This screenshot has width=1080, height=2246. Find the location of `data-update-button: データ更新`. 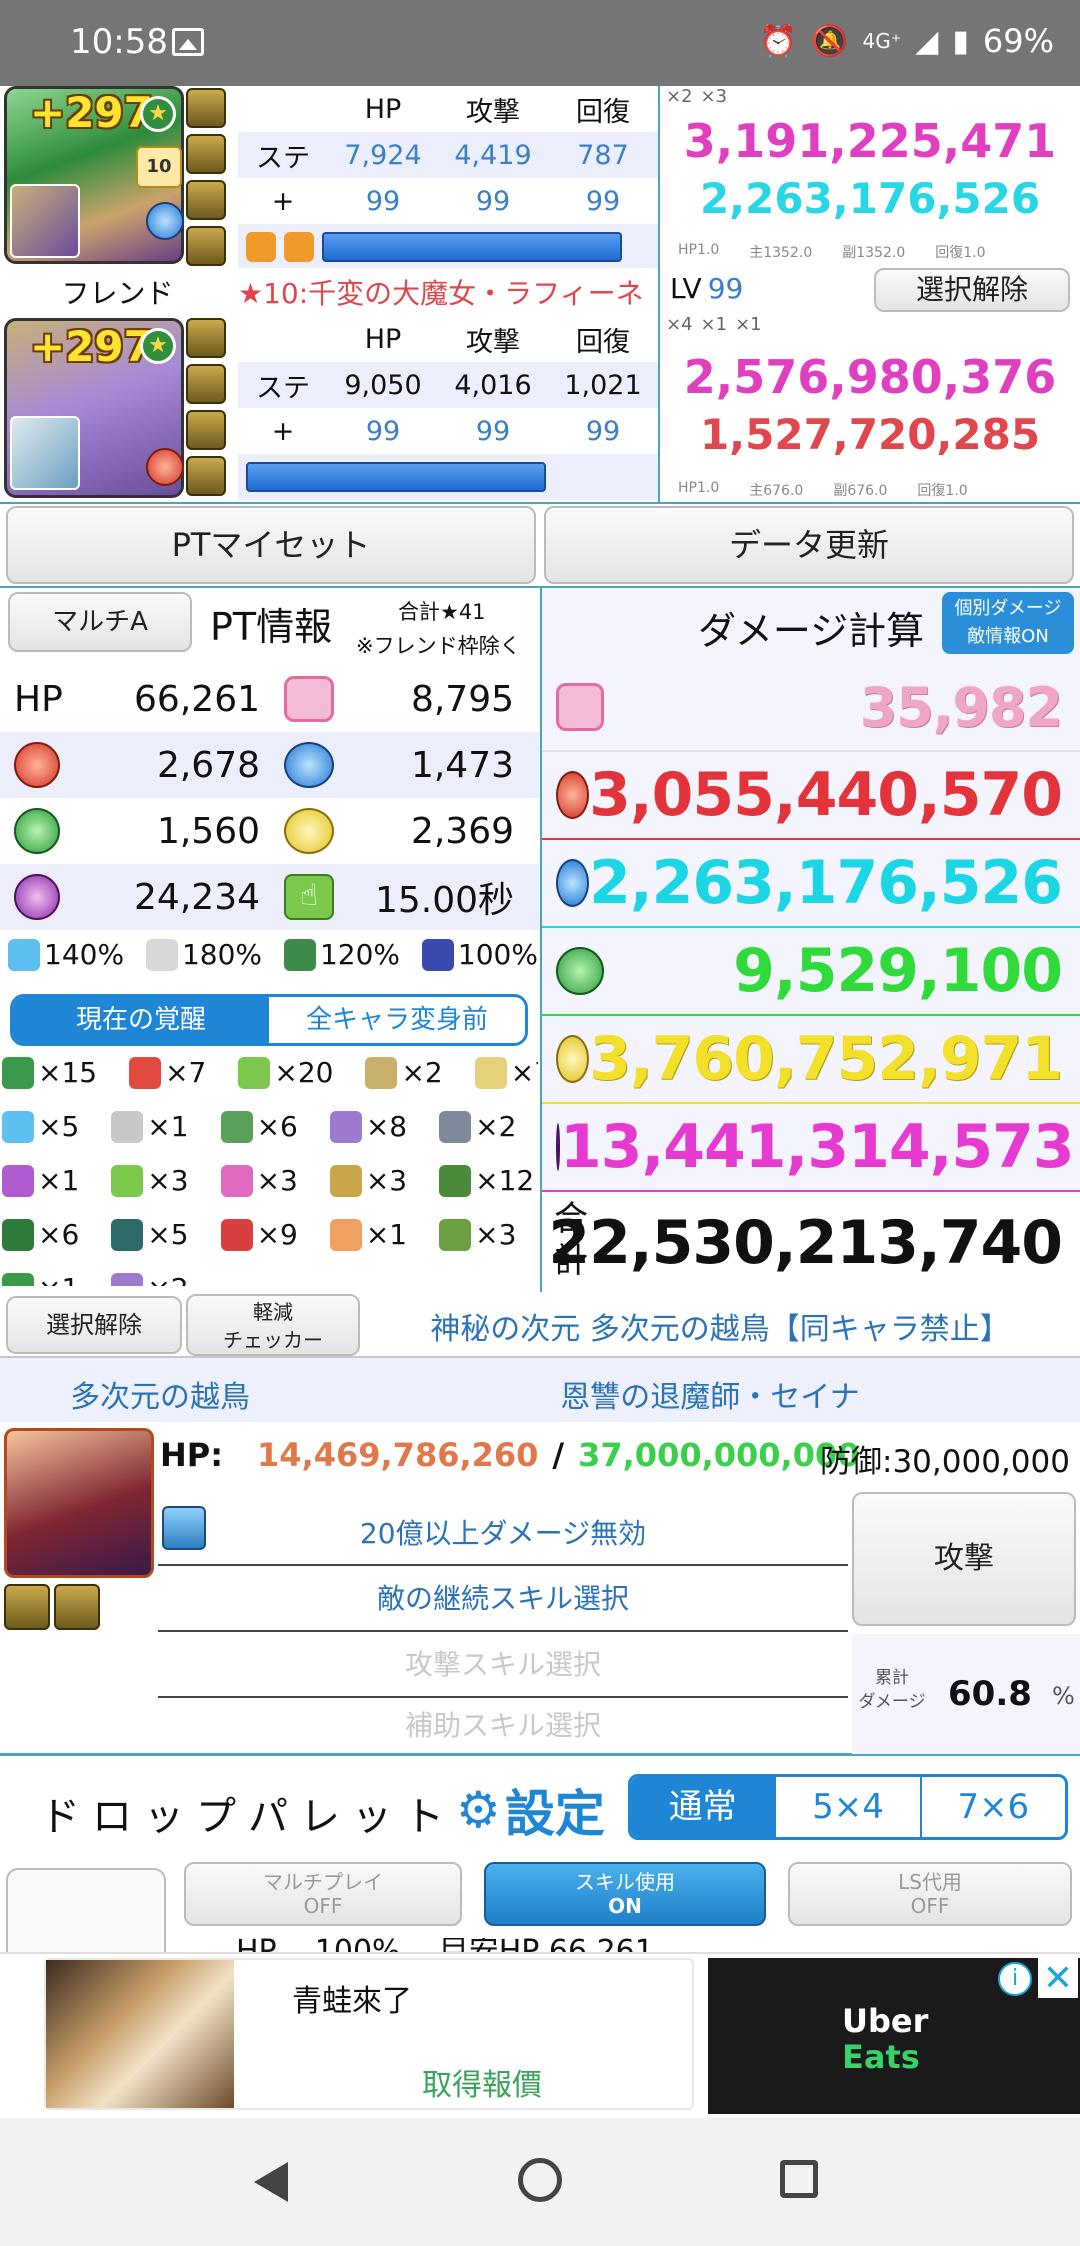

data-update-button: データ更新 is located at coordinates (809, 545).